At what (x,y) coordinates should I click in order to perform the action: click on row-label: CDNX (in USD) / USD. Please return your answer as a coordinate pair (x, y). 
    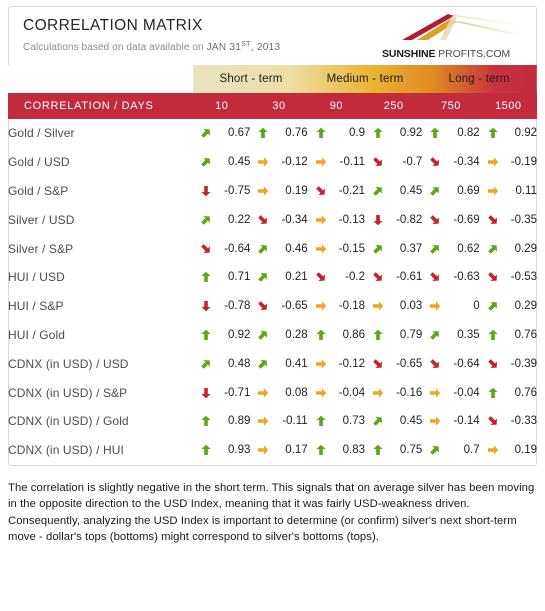
    Looking at the image, I should click on (68, 363).